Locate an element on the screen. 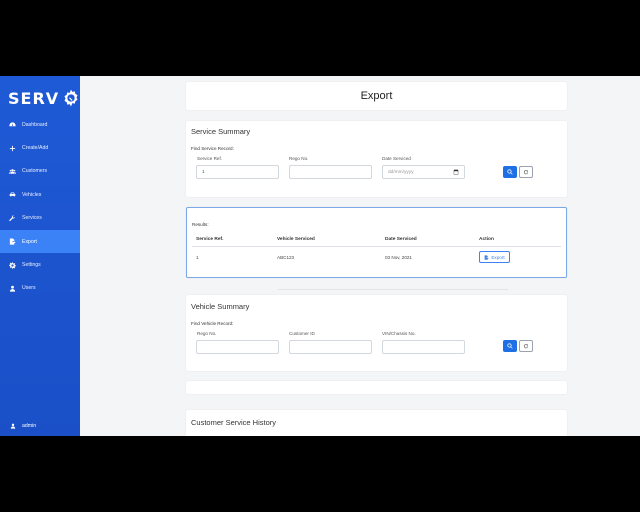 This screenshot has height=512, width=640. sidebar-item-label: Services is located at coordinates (32, 218).